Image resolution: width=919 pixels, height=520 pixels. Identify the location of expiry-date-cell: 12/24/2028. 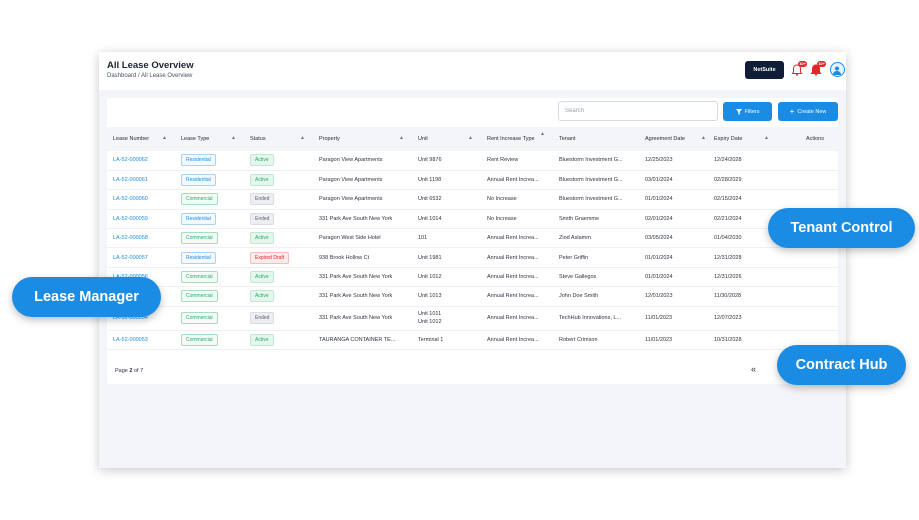
(742, 161).